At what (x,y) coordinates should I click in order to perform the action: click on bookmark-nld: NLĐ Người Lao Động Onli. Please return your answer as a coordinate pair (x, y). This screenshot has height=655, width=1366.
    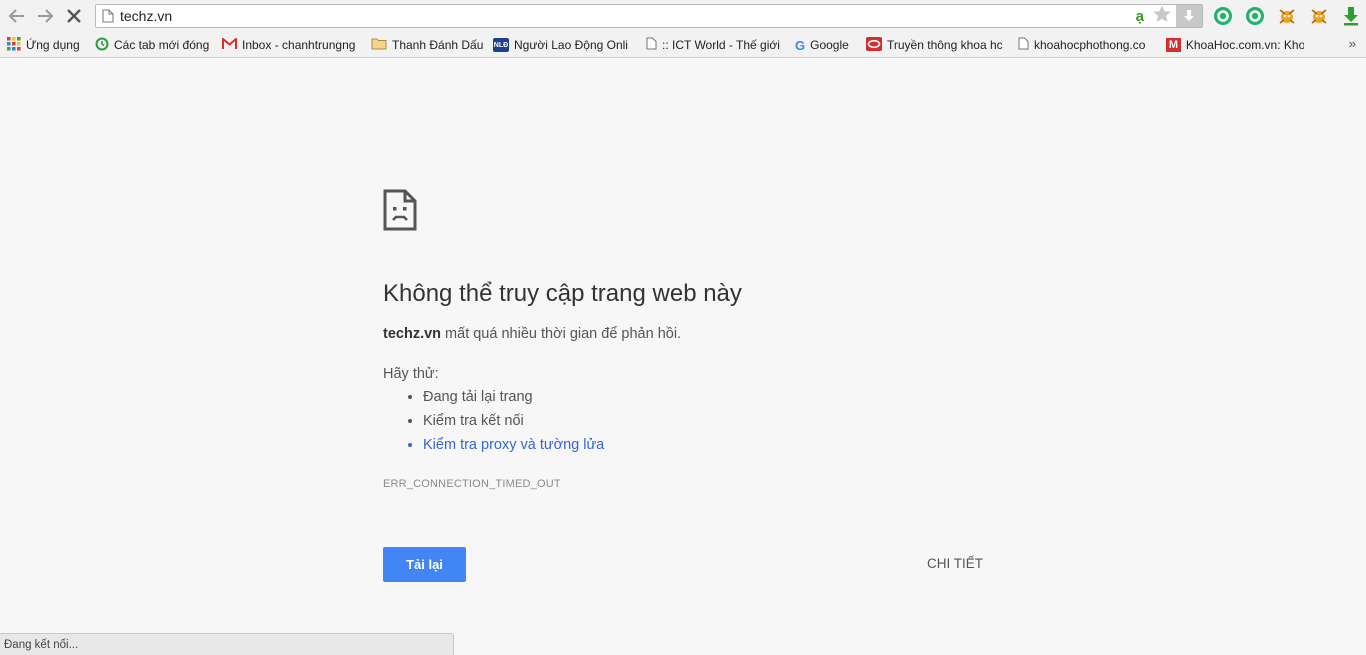
    Looking at the image, I should click on (562, 45).